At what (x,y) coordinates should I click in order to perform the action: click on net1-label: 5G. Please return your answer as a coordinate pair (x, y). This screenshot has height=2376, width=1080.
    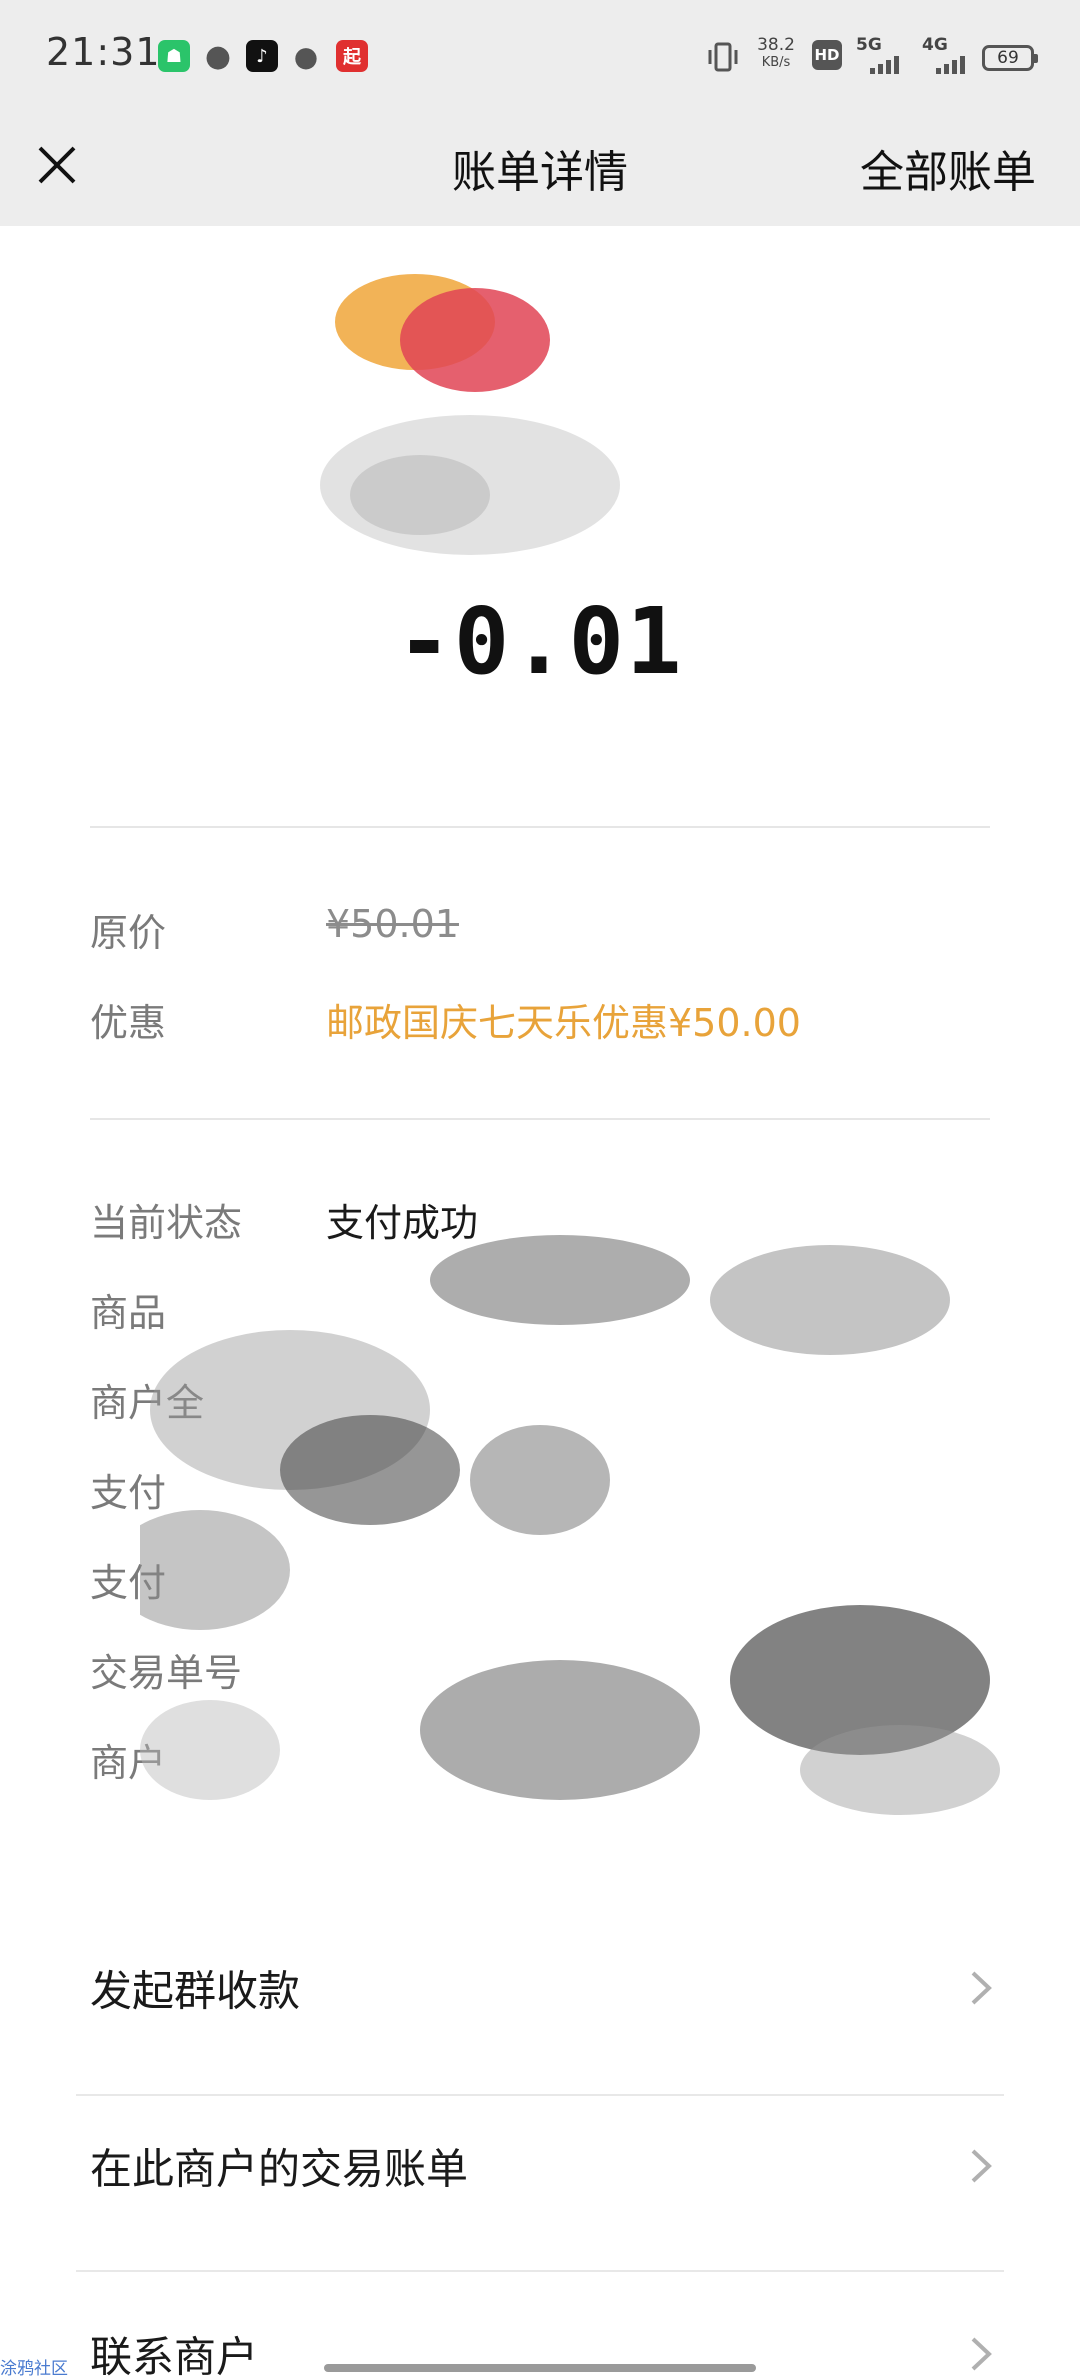
    Looking at the image, I should click on (869, 45).